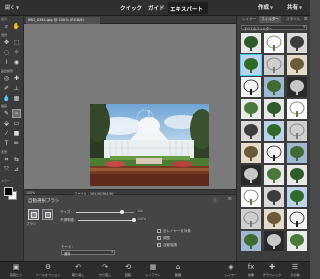 The image size is (320, 279). I want to click on blur-tool-icon: 💧, so click(6, 98).